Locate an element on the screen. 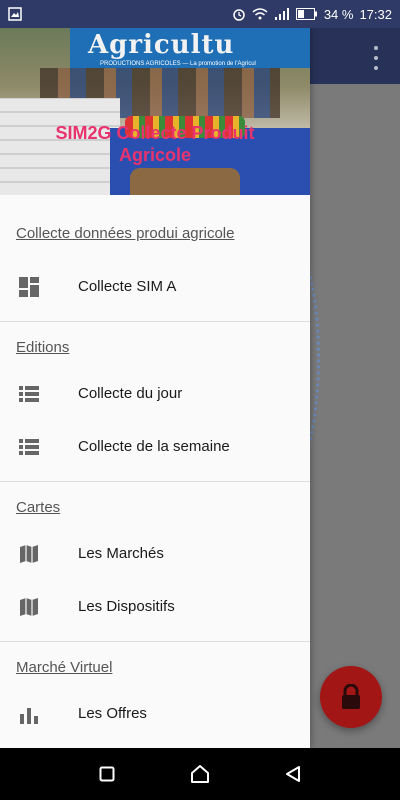  header-photo-potatoes is located at coordinates (185, 181).